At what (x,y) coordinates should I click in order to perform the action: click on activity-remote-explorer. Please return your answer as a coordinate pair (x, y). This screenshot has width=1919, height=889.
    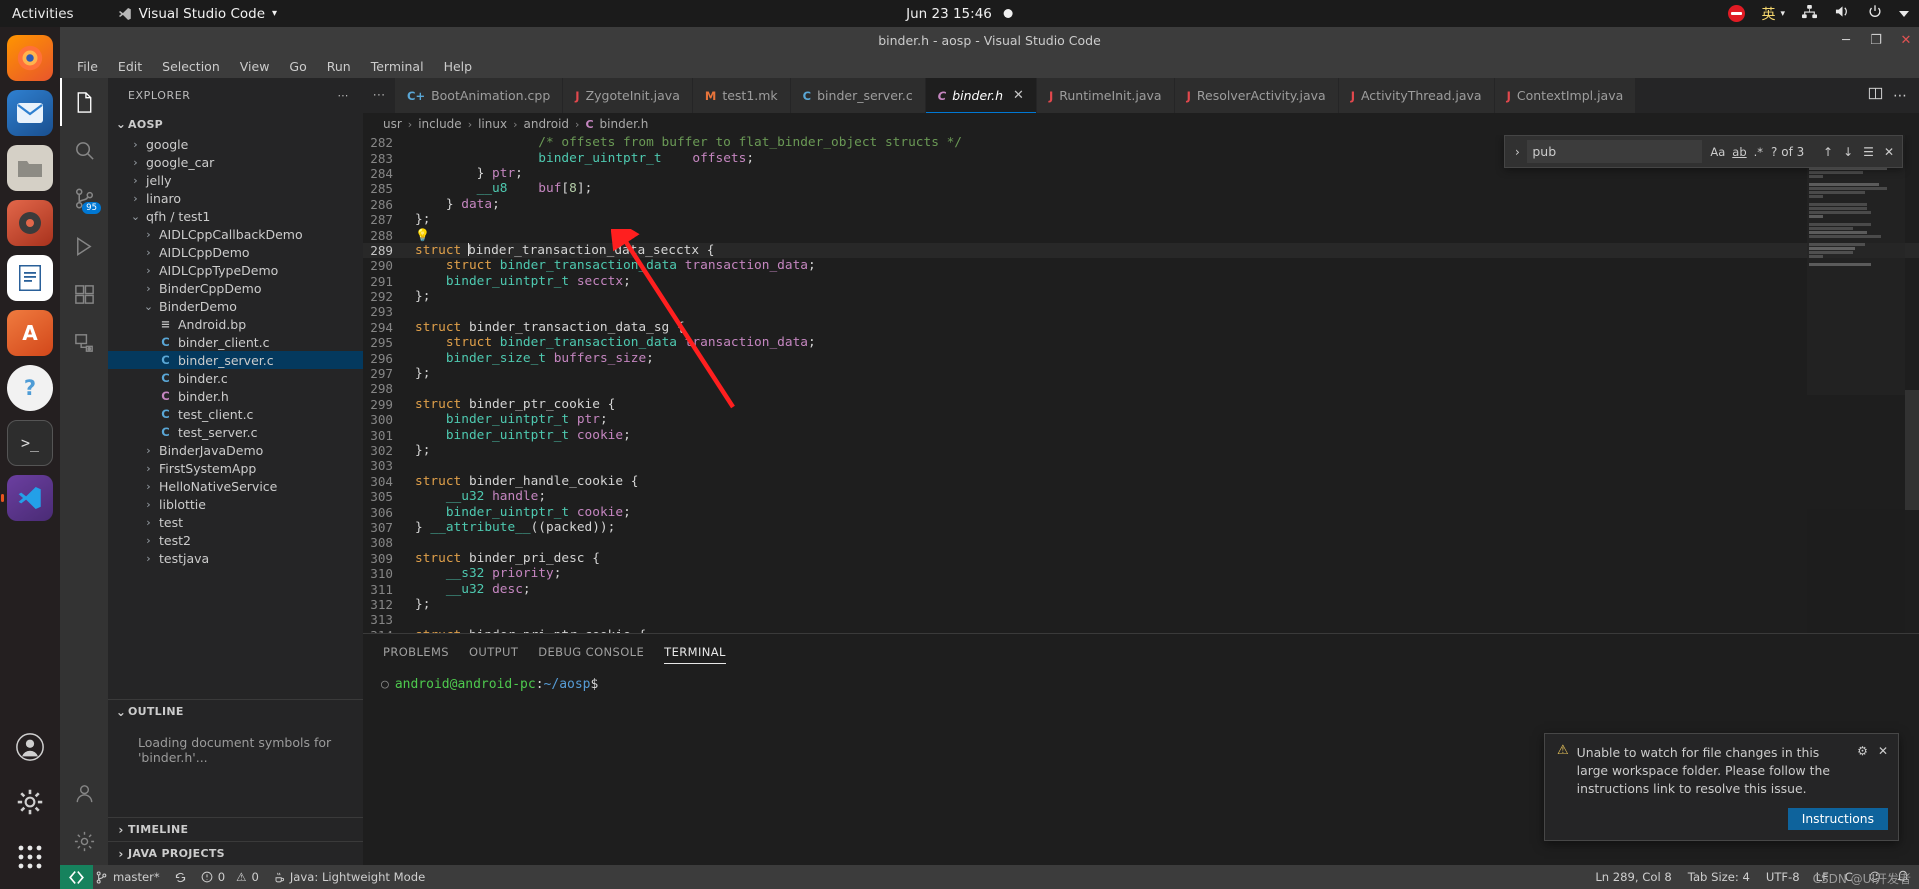
    Looking at the image, I should click on (84, 342).